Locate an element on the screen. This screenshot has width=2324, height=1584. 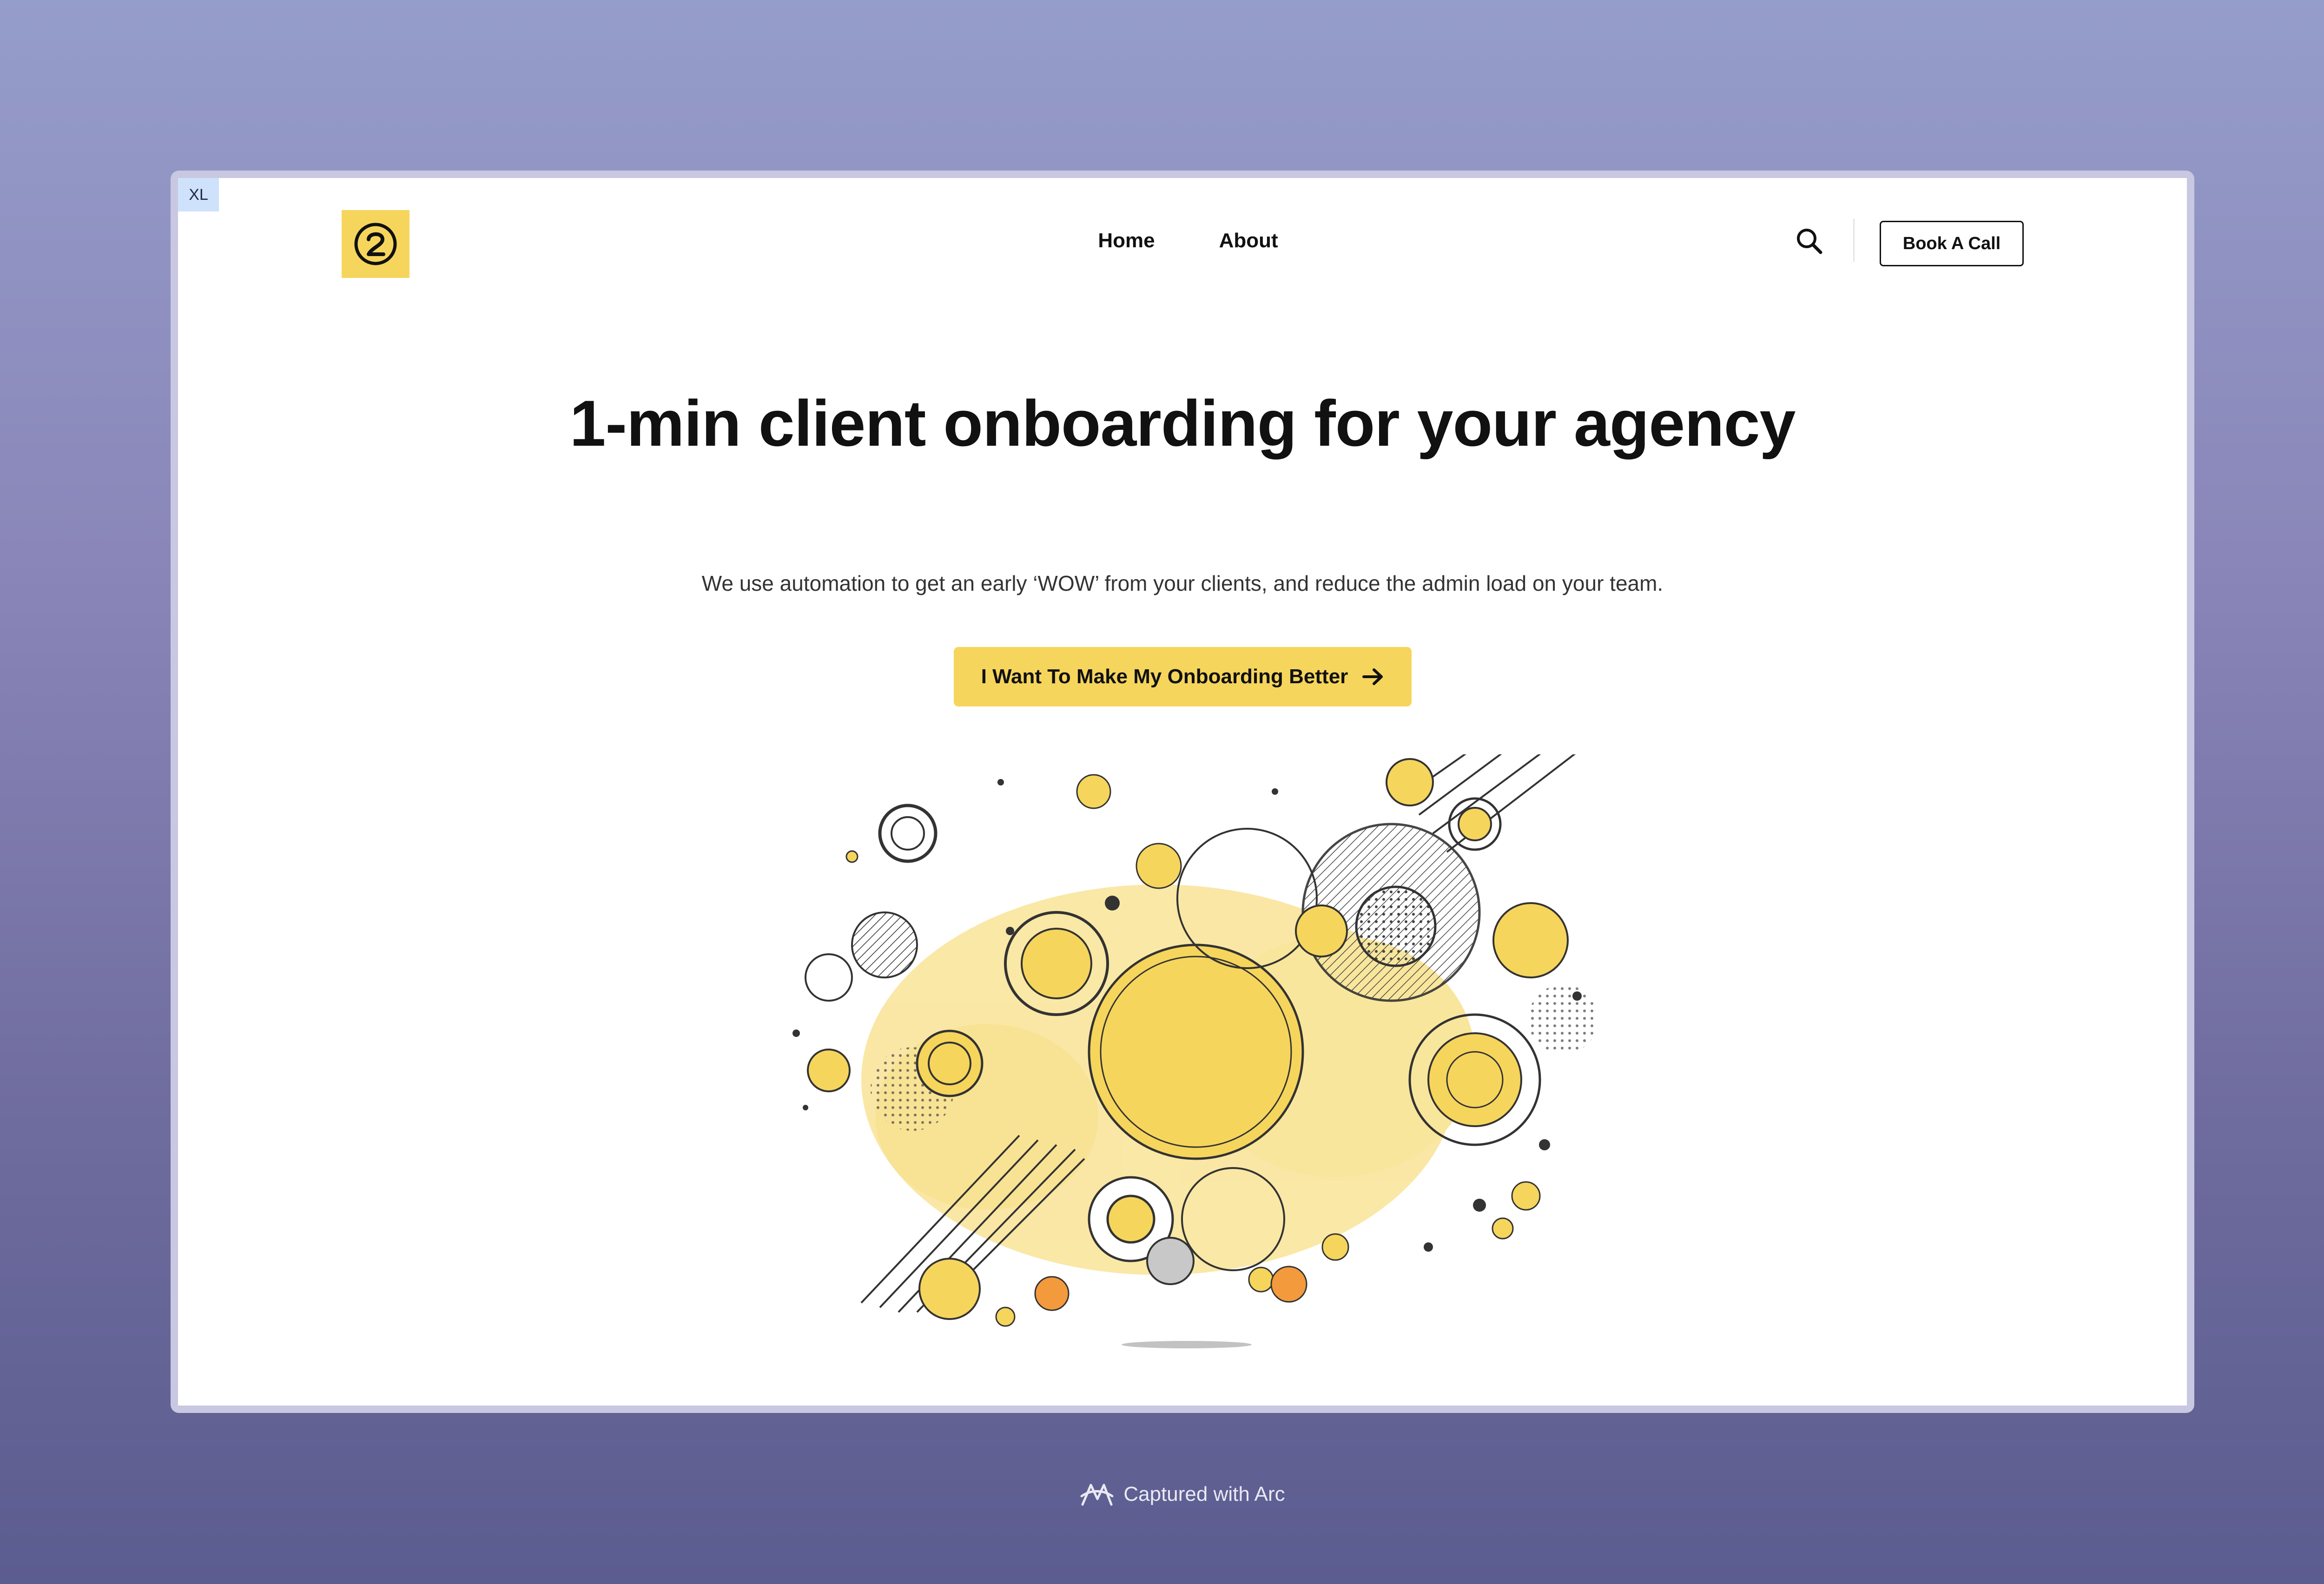
search-button is located at coordinates (1809, 241).